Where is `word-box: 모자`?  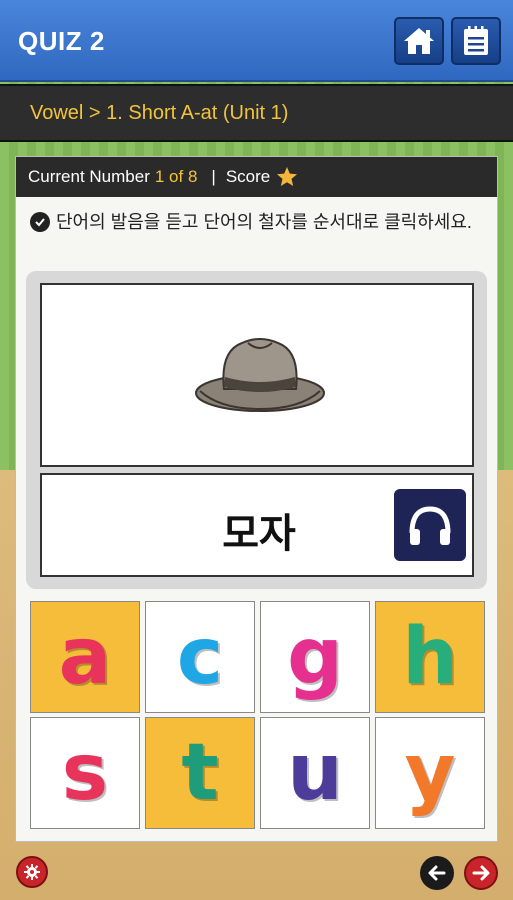 word-box: 모자 is located at coordinates (257, 525).